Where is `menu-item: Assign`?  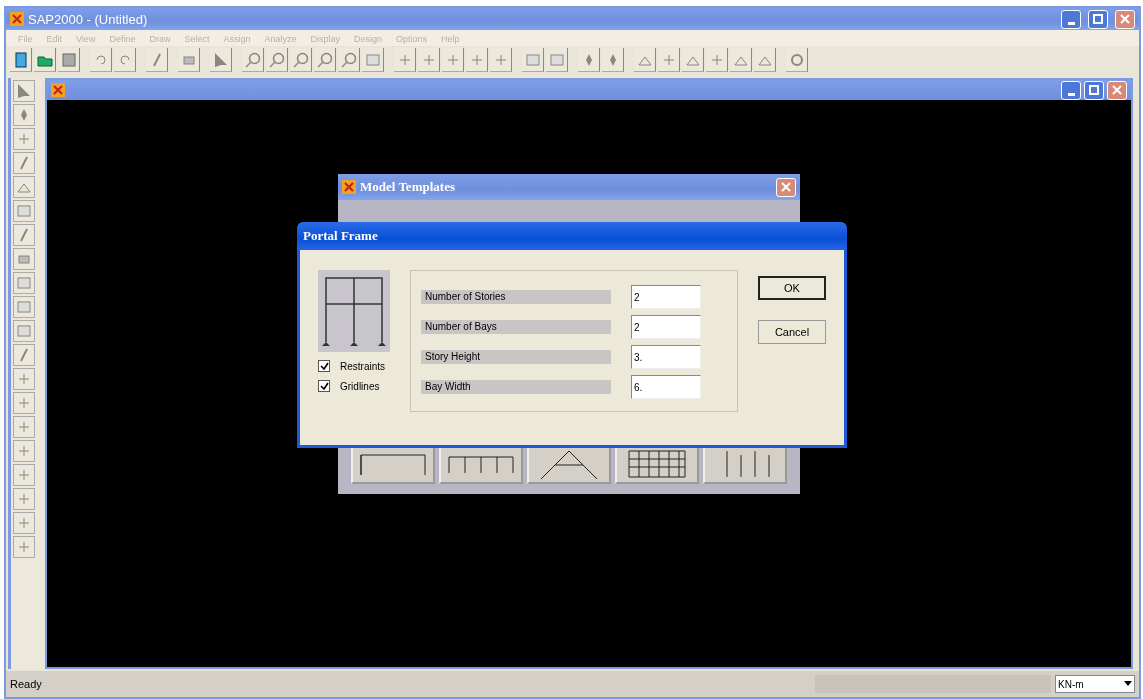 menu-item: Assign is located at coordinates (237, 39).